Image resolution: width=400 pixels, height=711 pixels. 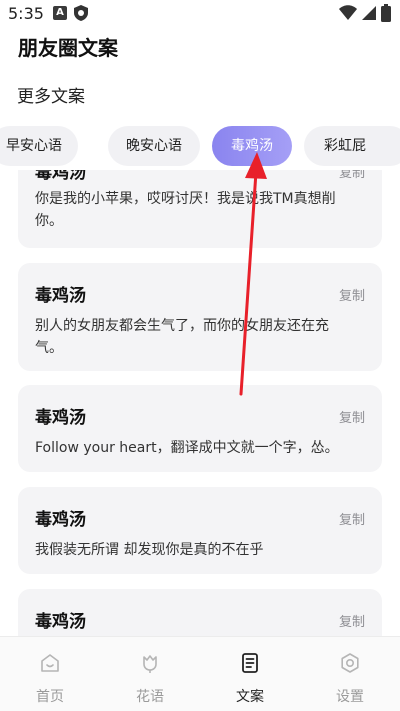 I want to click on nav-label: 文案, so click(x=250, y=697).